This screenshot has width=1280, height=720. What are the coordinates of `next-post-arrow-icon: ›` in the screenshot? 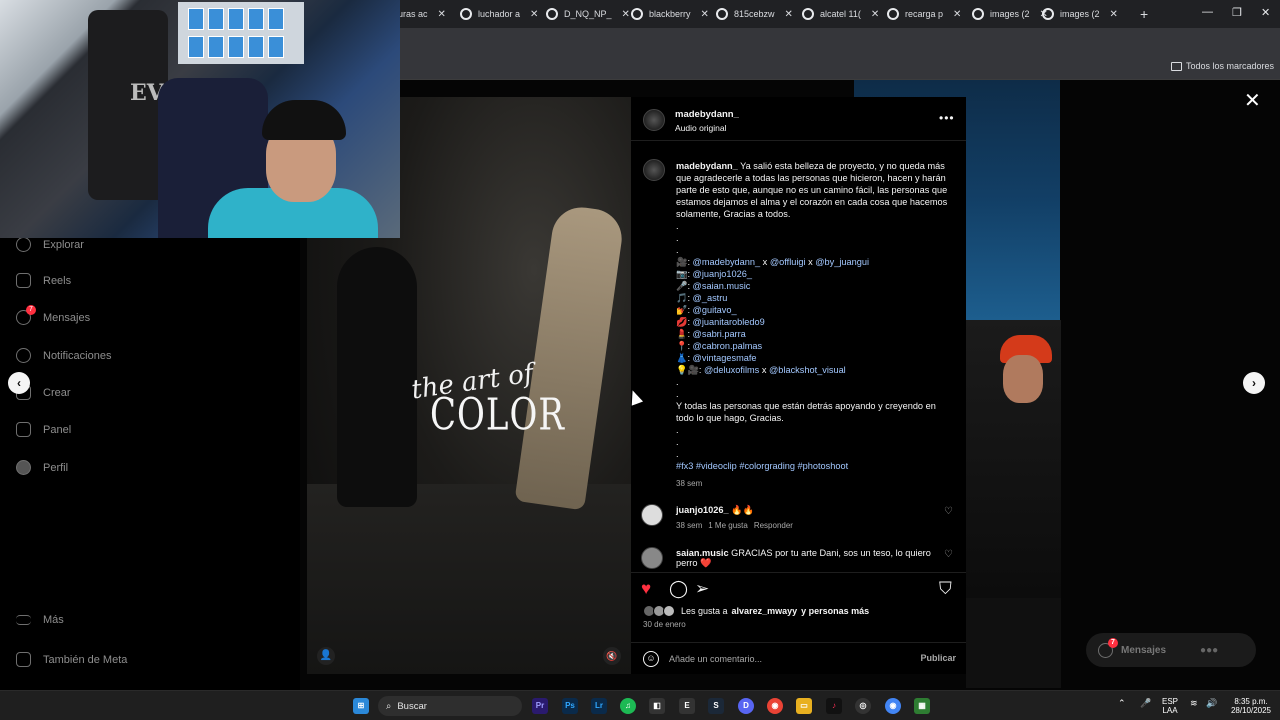 It's located at (1254, 383).